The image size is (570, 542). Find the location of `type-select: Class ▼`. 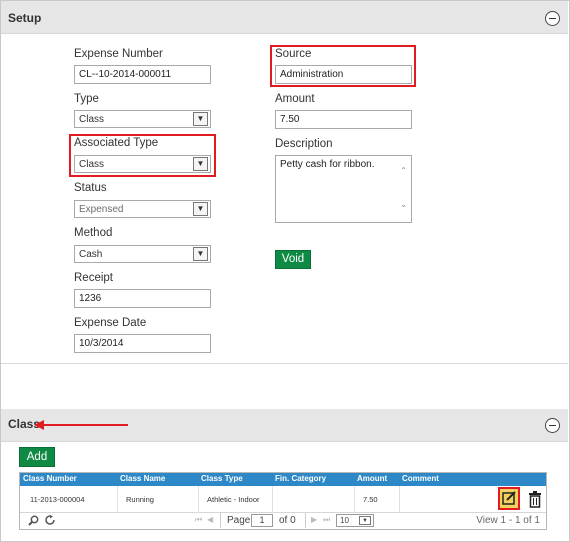

type-select: Class ▼ is located at coordinates (142, 119).